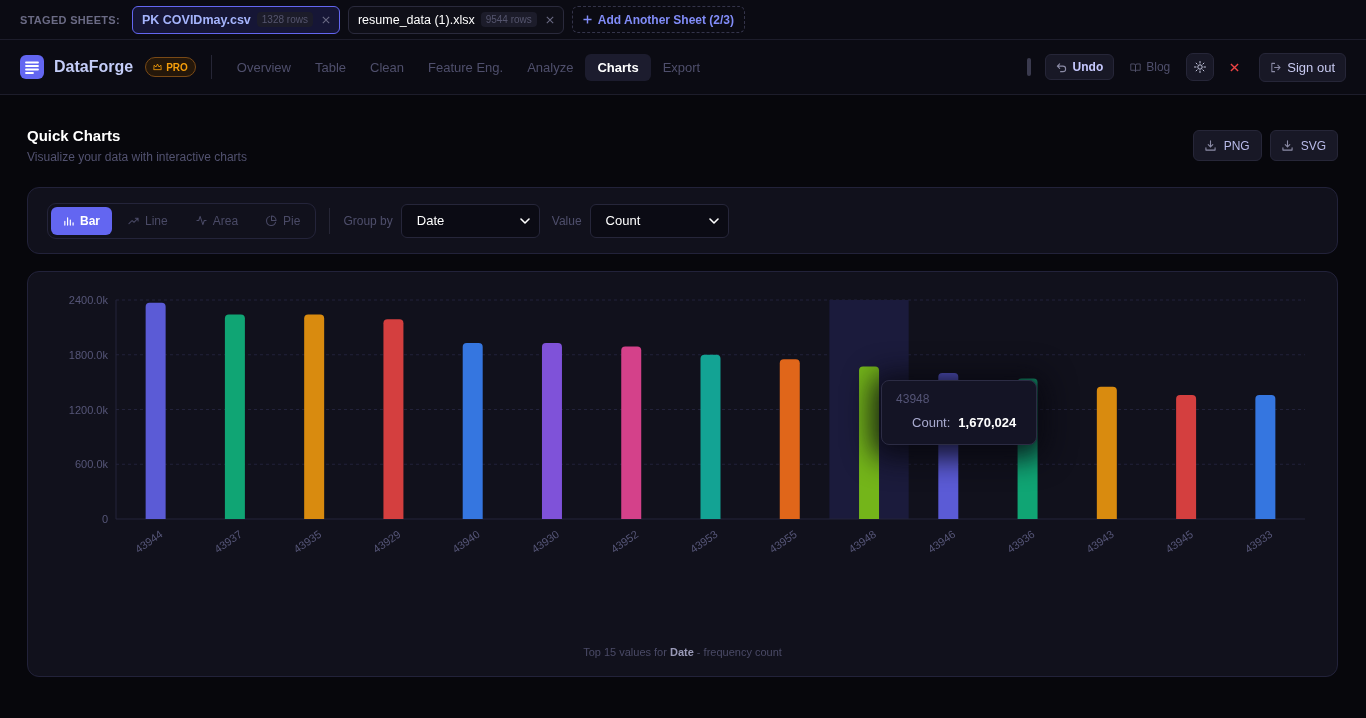 The image size is (1366, 718). Describe the element at coordinates (1136, 67) in the screenshot. I see `book-icon` at that location.